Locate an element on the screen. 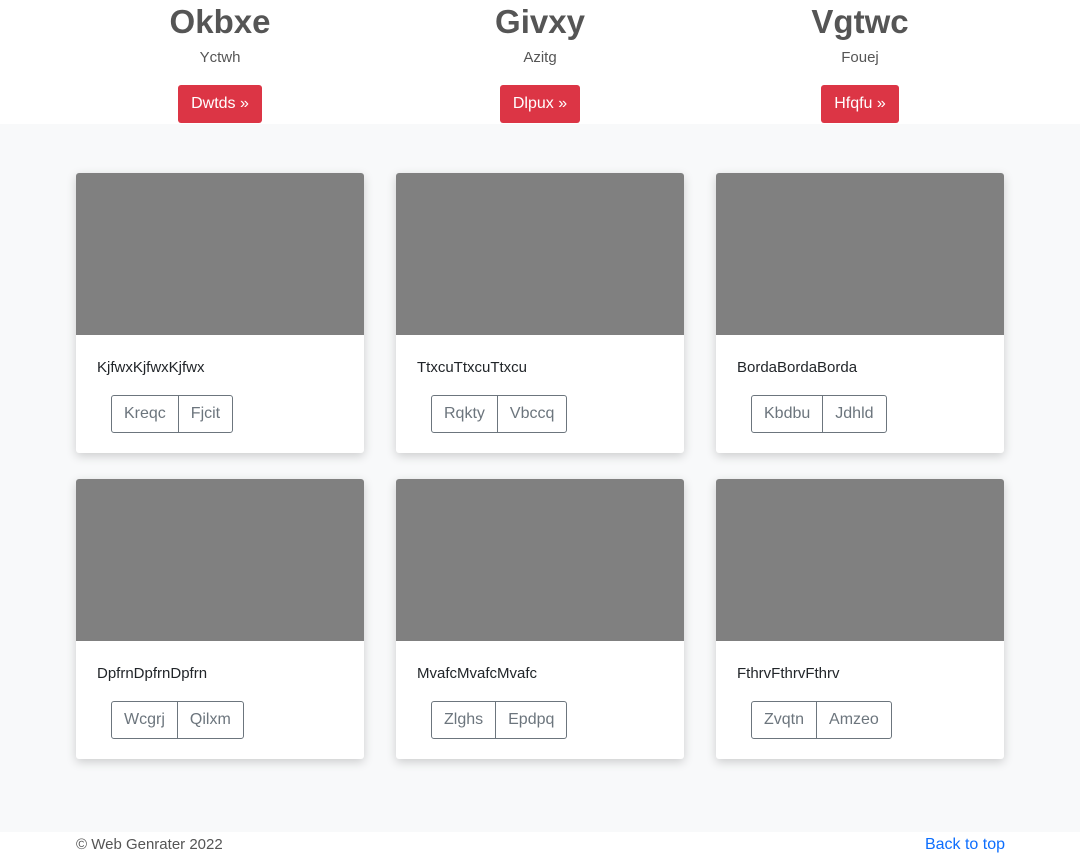 Image resolution: width=1080 pixels, height=856 pixels. album-card: MvafcMvafcMvafc Zlghs Epdpq is located at coordinates (540, 619).